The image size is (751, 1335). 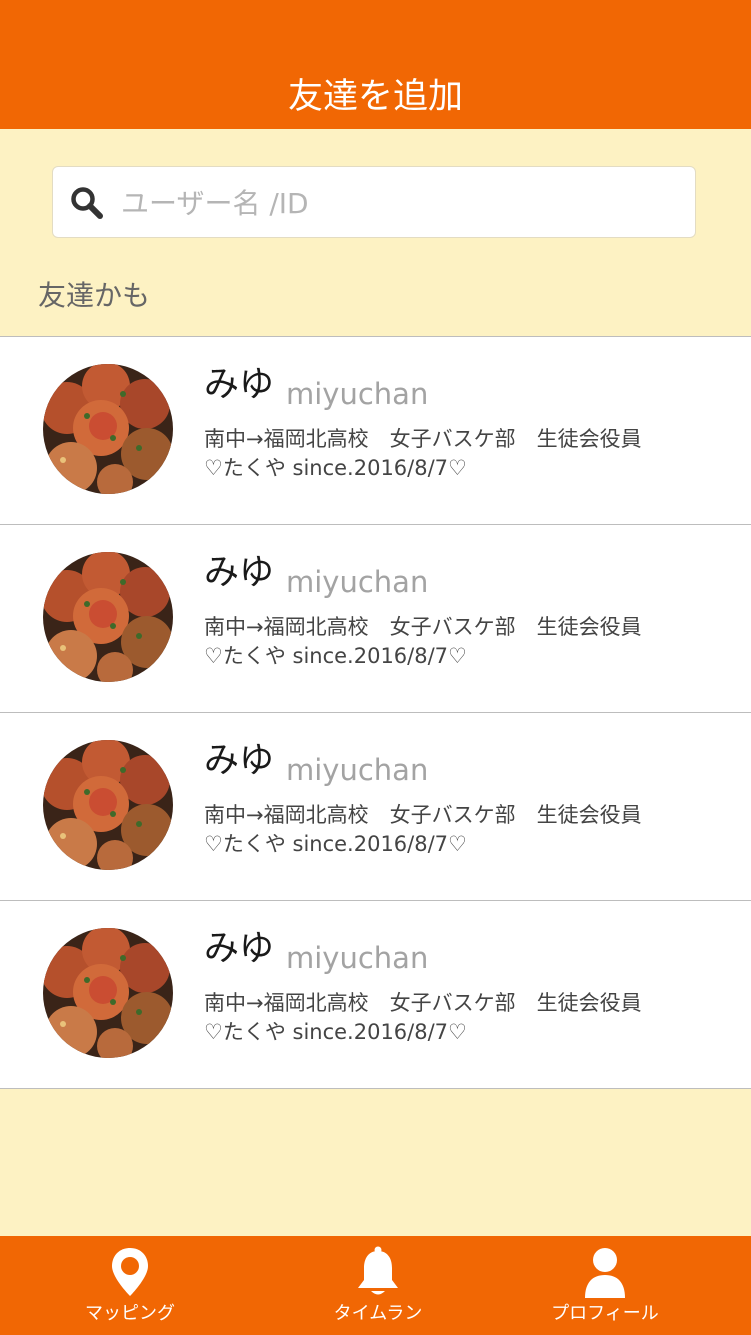 I want to click on bottom-tab-bar: マッピング タイムラン プロフィール, so click(x=375, y=1285).